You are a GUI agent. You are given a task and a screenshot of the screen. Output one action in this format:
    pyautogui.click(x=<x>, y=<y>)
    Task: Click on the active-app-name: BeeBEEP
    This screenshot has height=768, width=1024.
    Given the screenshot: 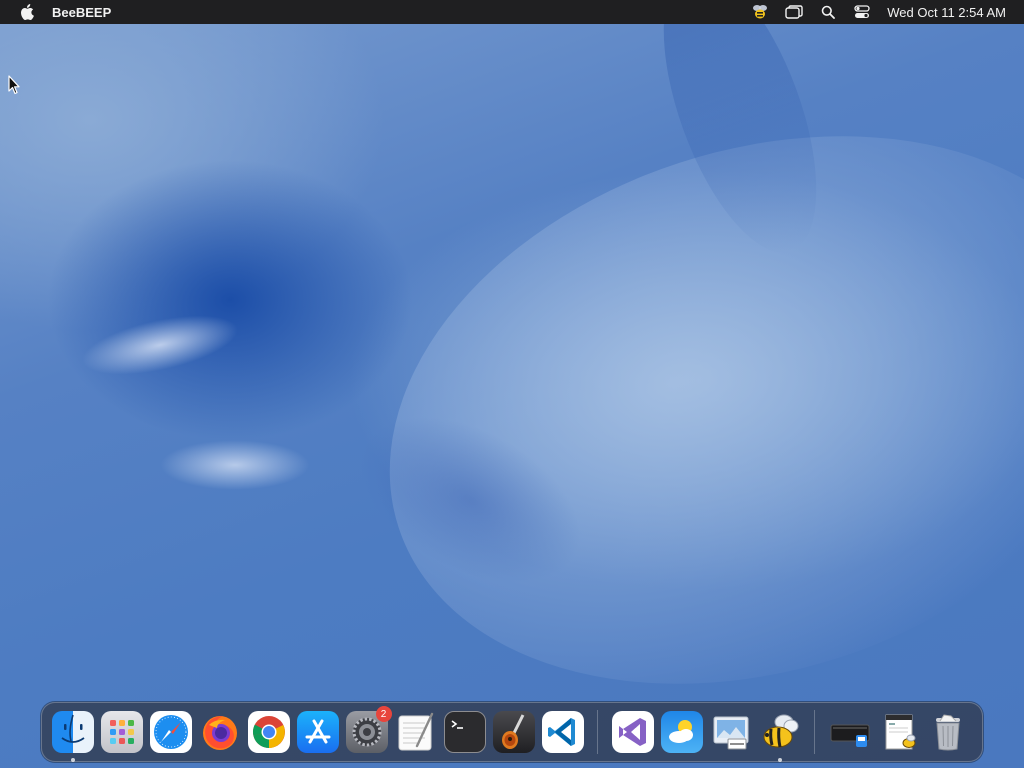 What is the action you would take?
    pyautogui.click(x=81, y=12)
    